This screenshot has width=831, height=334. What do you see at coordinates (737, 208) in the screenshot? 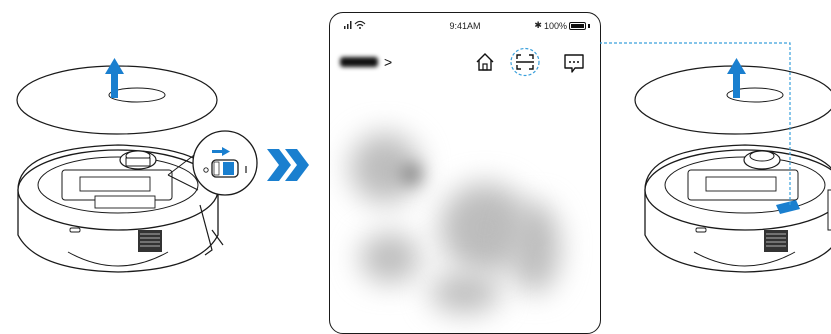
I see `right-robot-body` at bounding box center [737, 208].